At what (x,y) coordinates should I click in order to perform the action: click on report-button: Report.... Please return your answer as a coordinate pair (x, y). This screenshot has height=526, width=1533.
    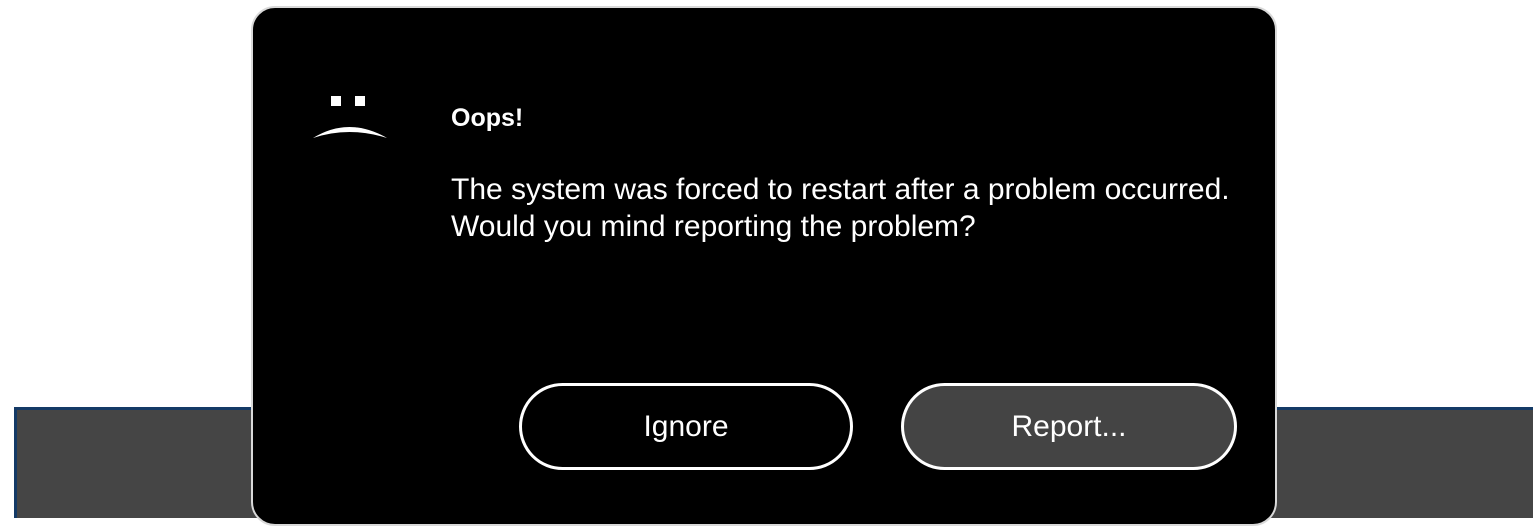
    Looking at the image, I should click on (1069, 426).